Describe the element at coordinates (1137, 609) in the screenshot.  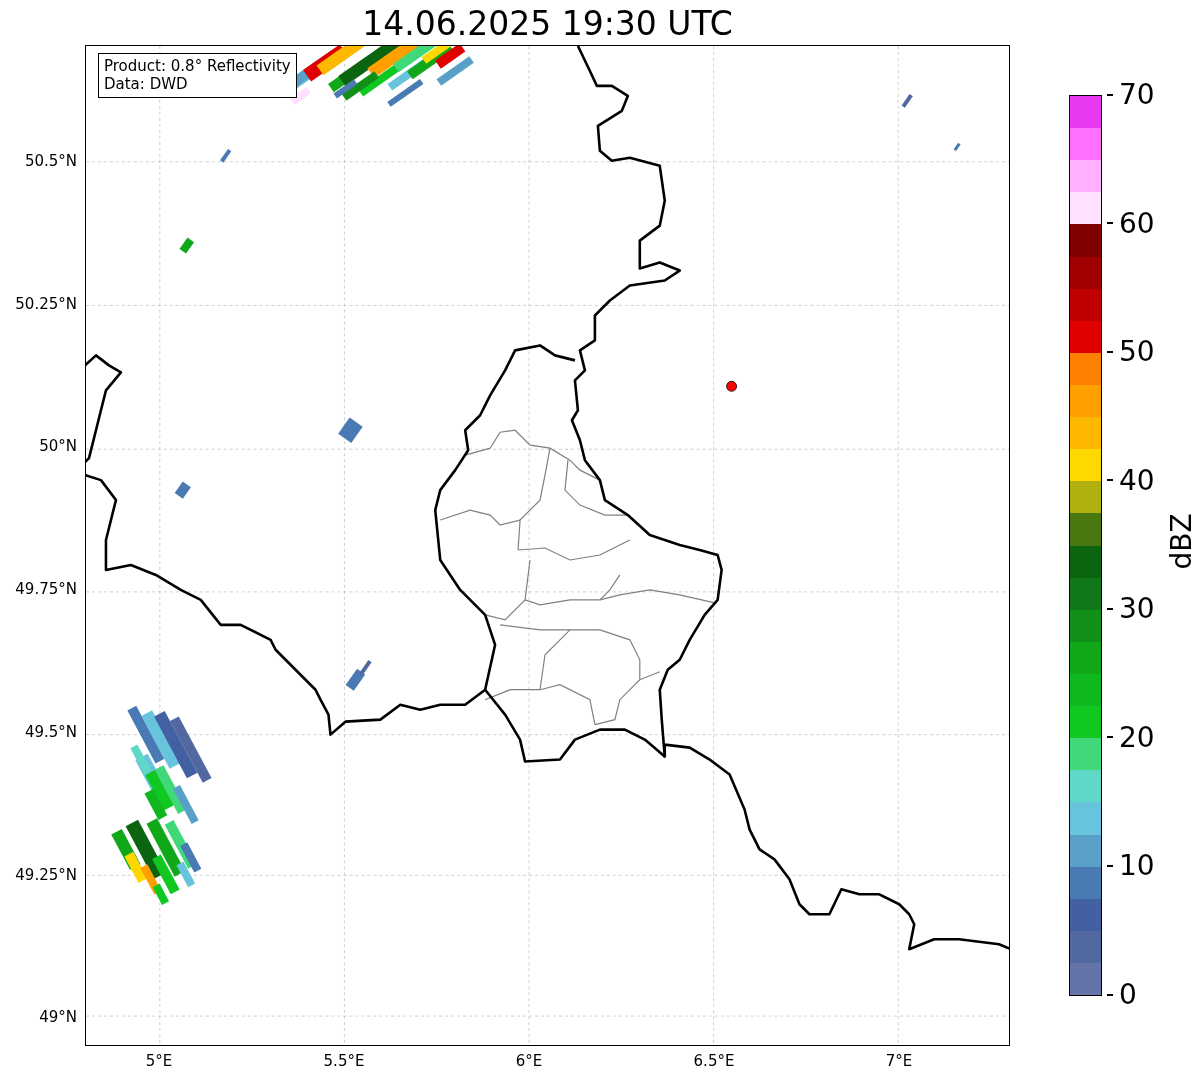
I see `colorbar-tick-label: 30` at that location.